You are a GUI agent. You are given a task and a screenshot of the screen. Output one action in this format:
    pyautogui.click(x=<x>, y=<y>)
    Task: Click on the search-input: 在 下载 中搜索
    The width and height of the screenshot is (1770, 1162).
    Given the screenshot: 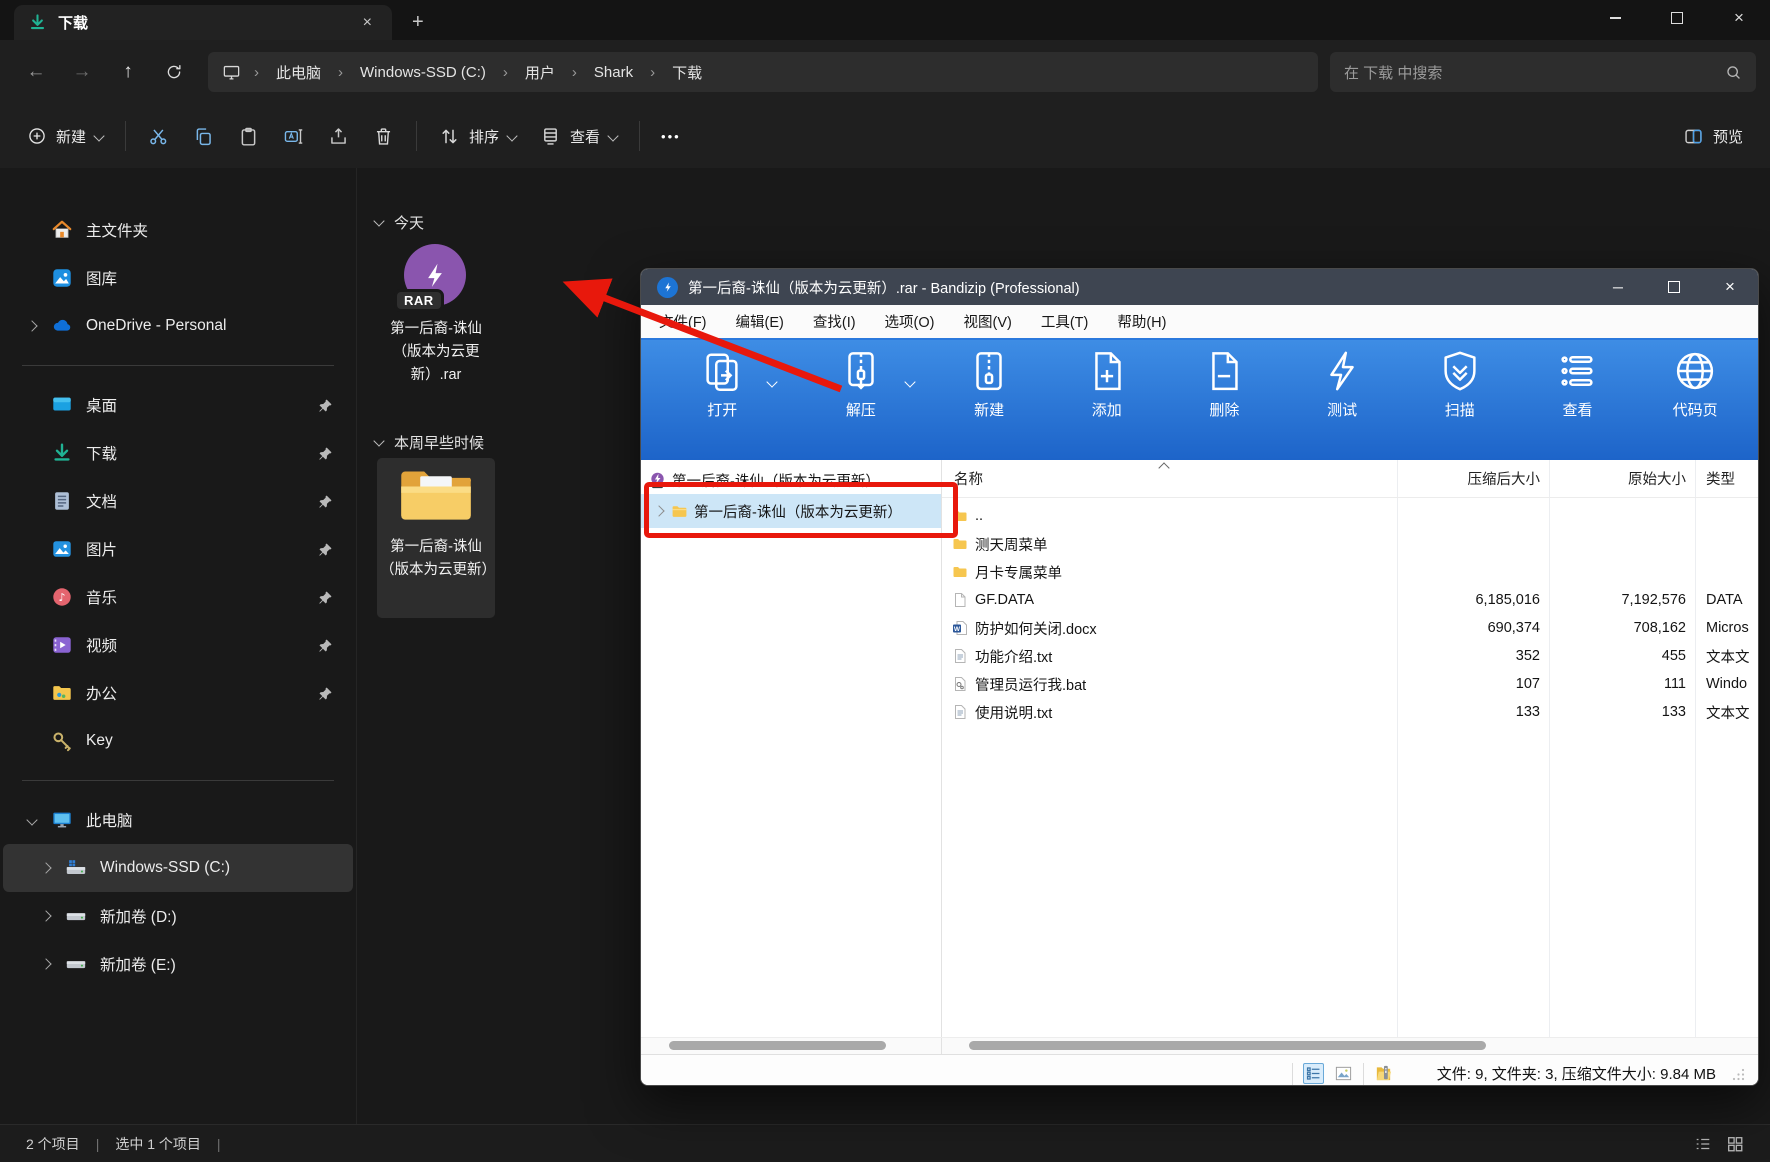 What is the action you would take?
    pyautogui.click(x=1543, y=72)
    